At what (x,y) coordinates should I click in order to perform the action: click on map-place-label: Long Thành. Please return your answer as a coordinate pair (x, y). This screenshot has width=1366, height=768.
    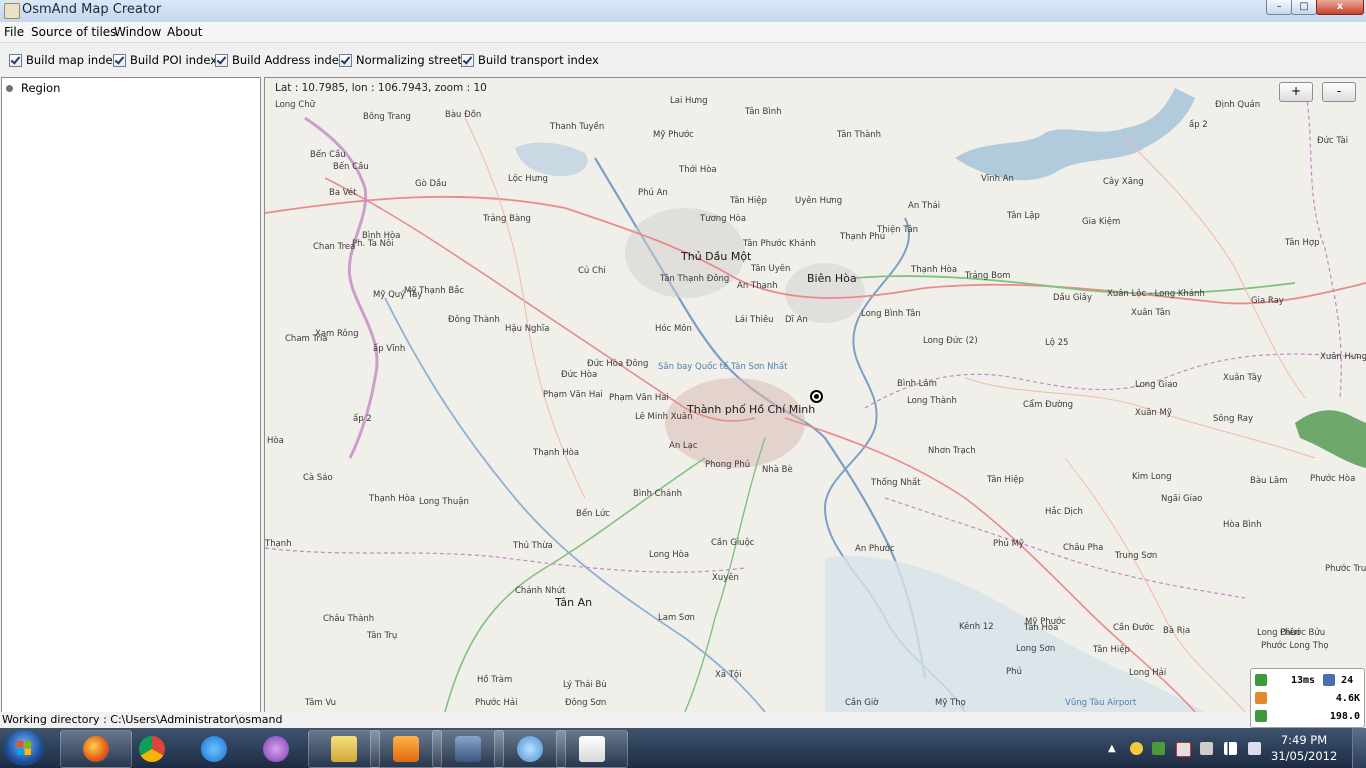
    Looking at the image, I should click on (932, 401).